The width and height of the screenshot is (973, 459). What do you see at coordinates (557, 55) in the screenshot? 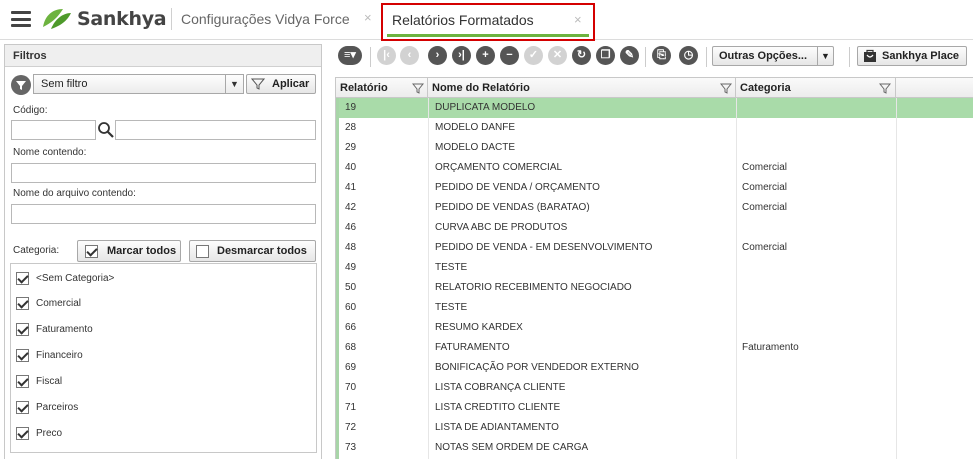
I see `cancel-icon: ✕` at bounding box center [557, 55].